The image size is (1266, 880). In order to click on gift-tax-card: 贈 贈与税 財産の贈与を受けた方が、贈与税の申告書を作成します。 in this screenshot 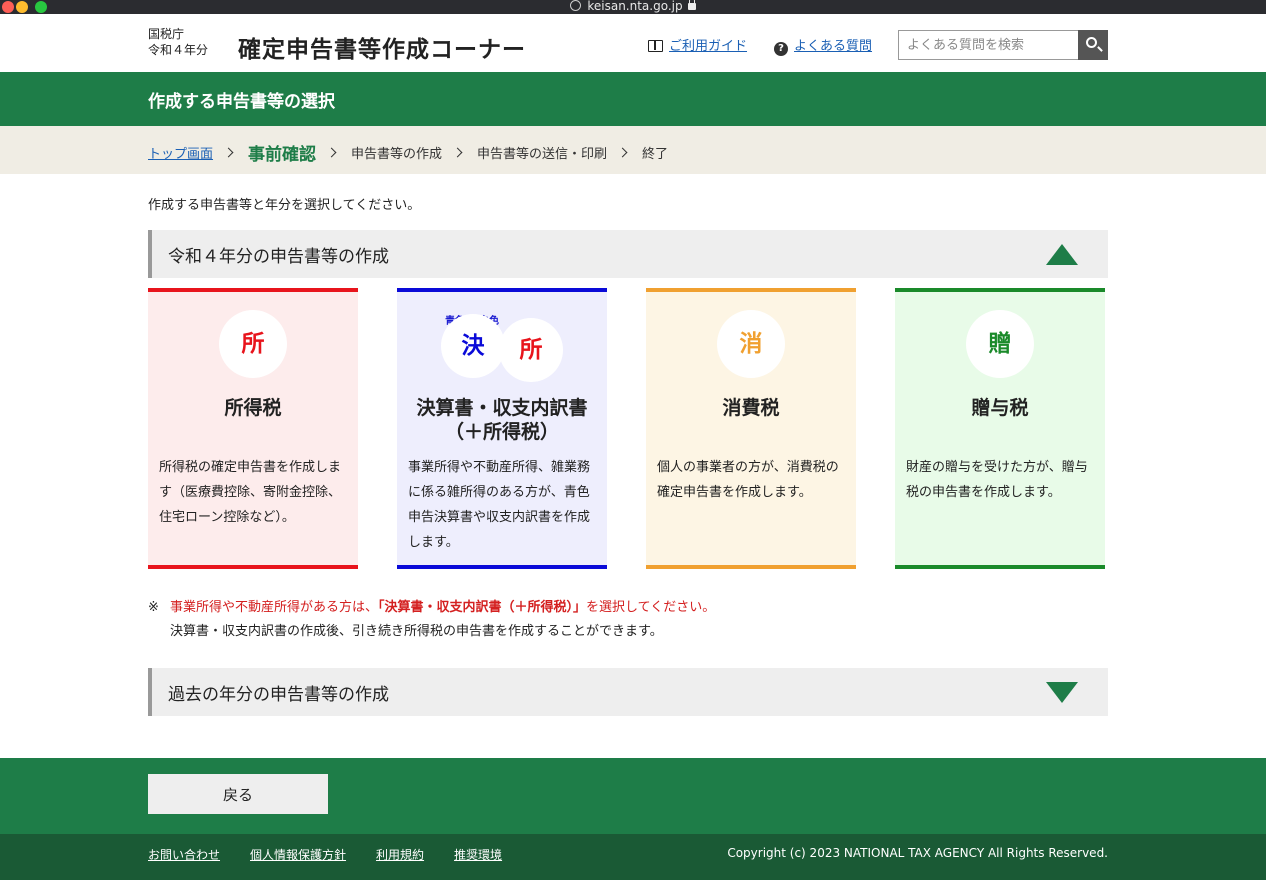, I will do `click(1000, 428)`.